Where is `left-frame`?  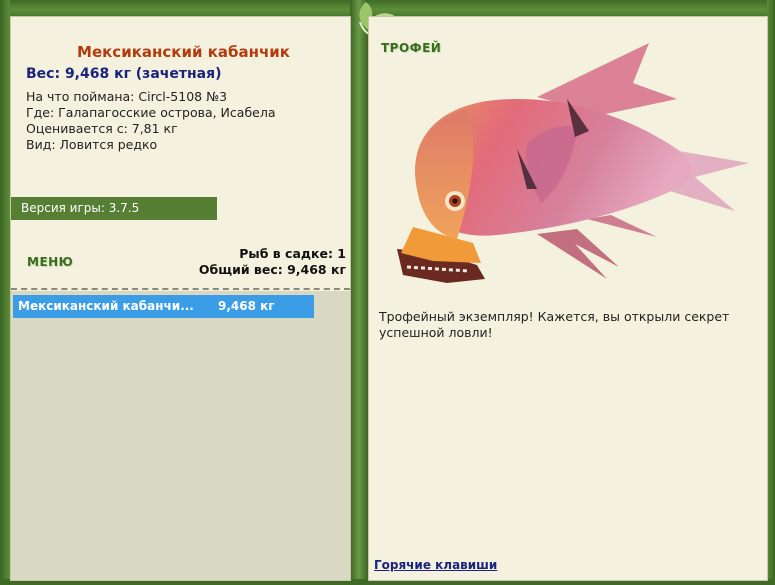
left-frame is located at coordinates (5, 292).